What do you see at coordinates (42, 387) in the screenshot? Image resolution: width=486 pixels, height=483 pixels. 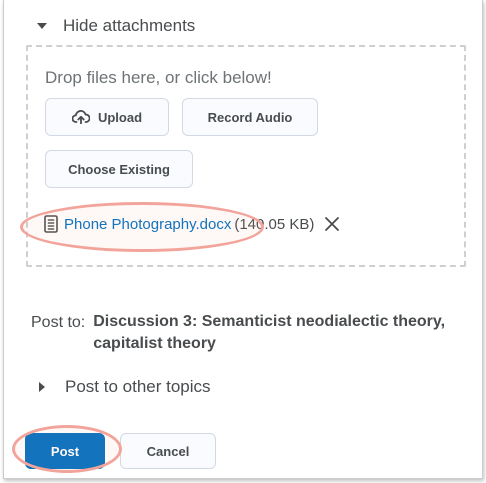 I see `caret-right-icon` at bounding box center [42, 387].